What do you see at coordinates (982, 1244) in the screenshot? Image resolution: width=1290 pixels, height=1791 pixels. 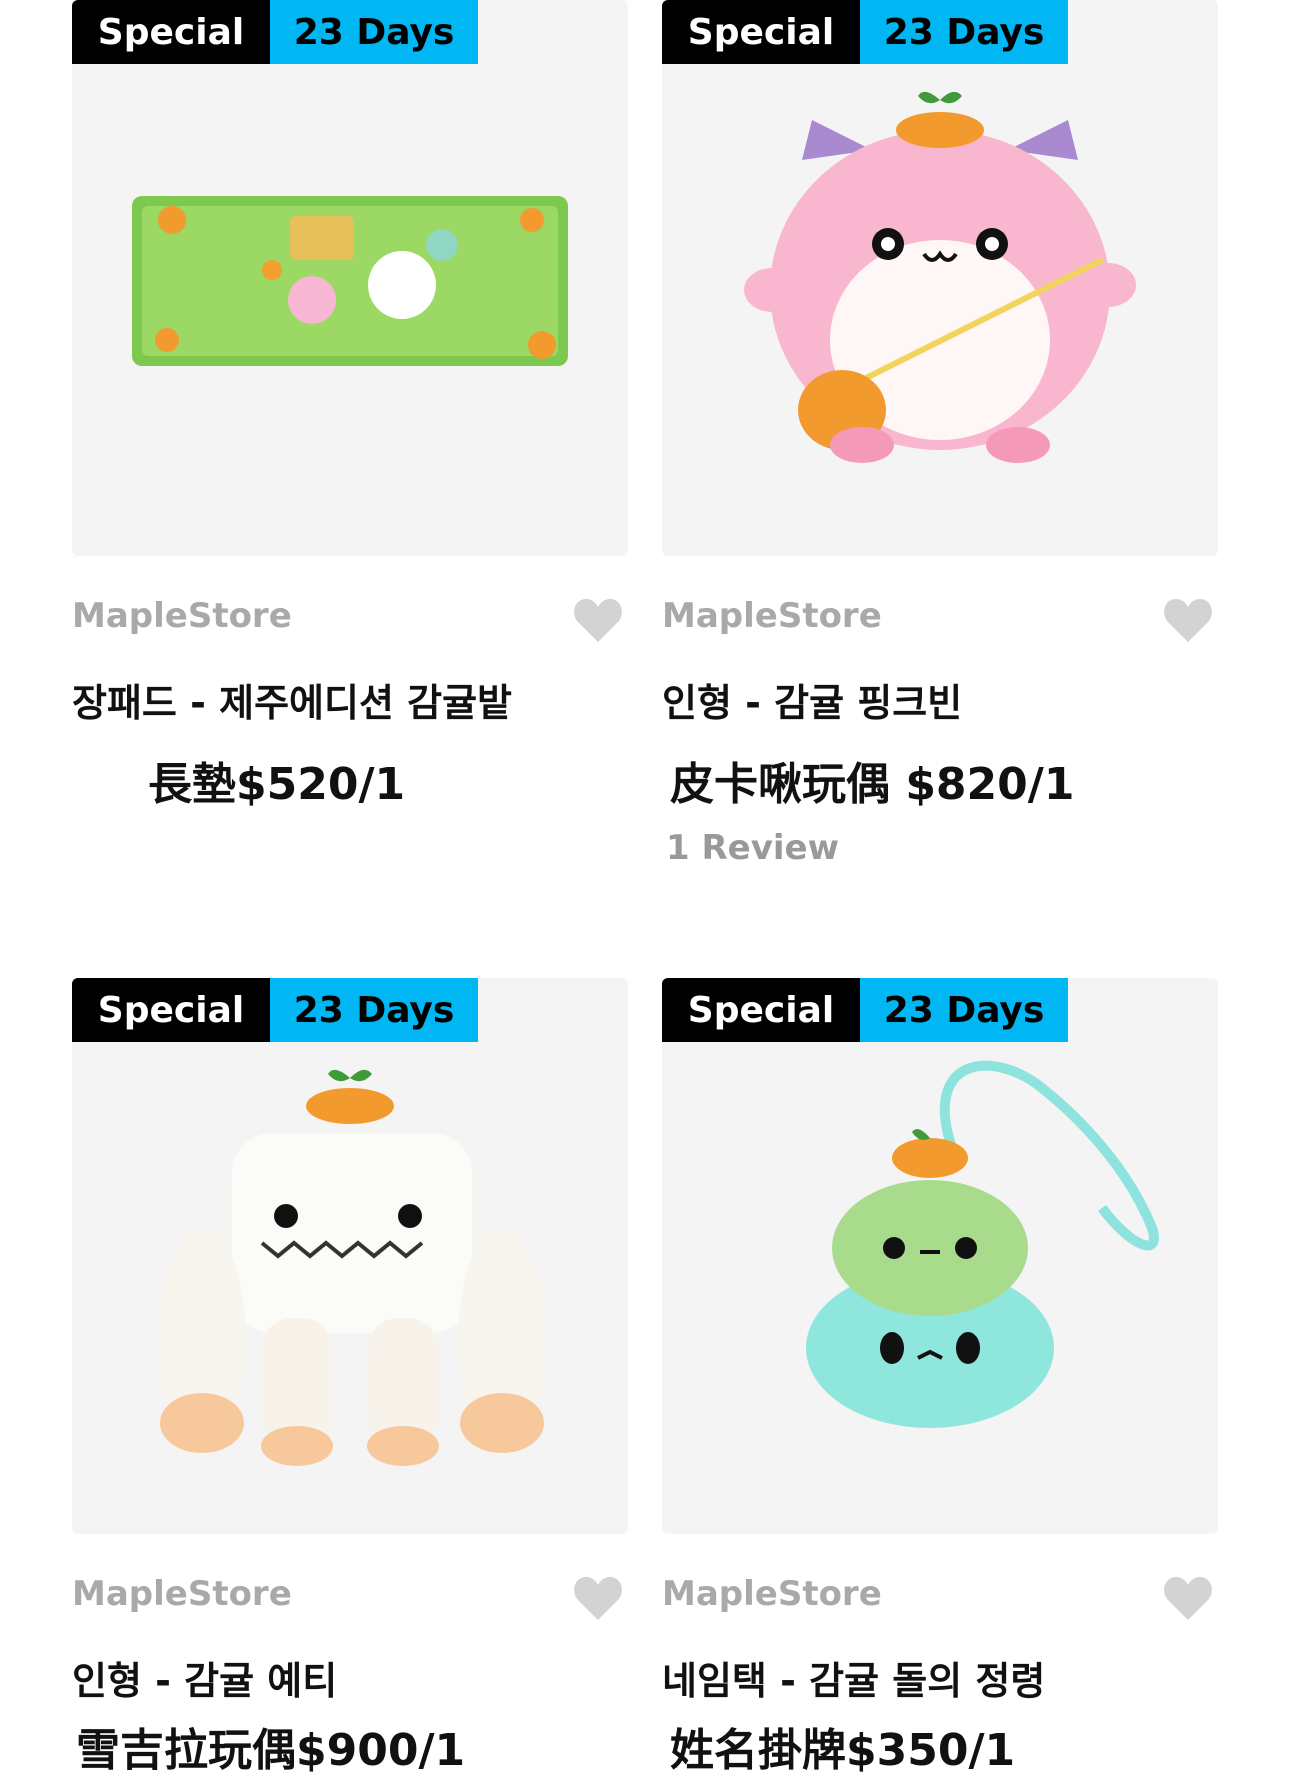 I see `name-tag-icon` at bounding box center [982, 1244].